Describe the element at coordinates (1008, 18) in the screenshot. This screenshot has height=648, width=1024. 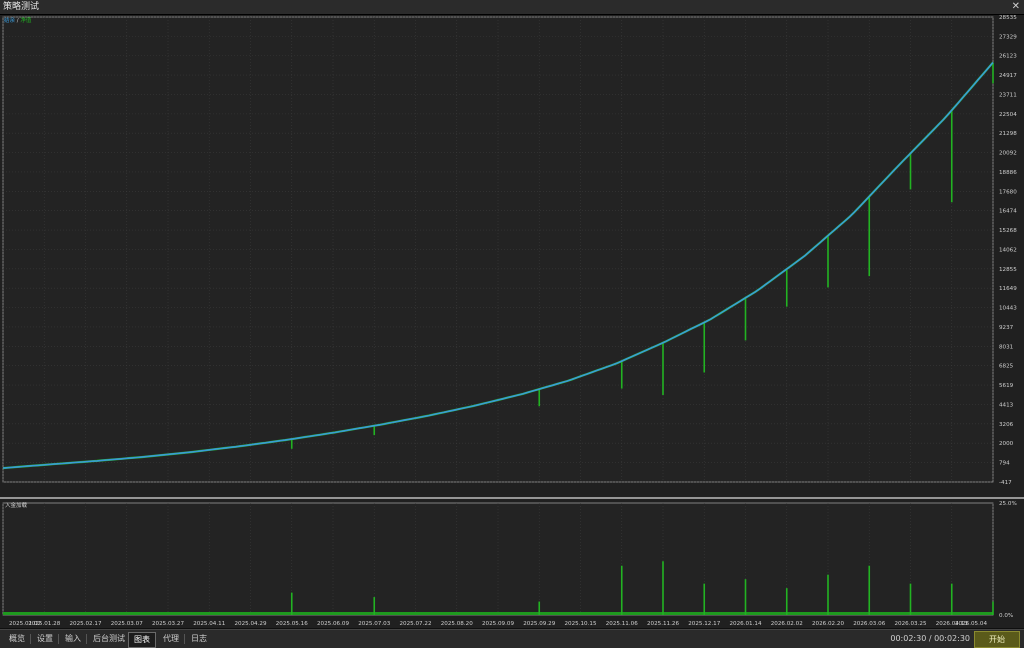
I see `y-tick-label: 28535` at that location.